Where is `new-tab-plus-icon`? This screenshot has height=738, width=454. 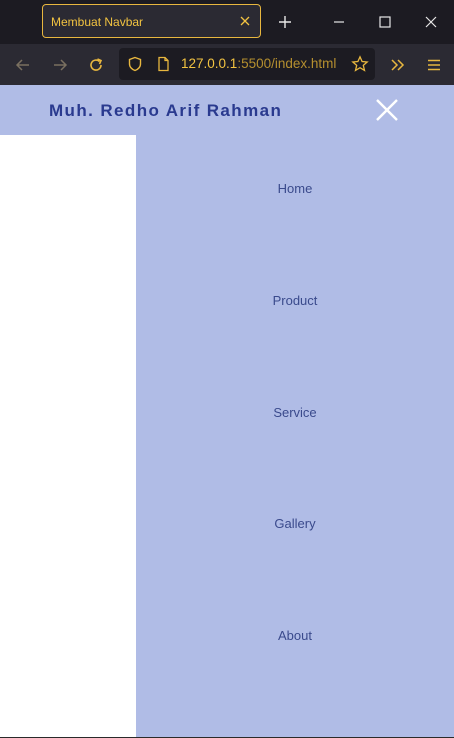
new-tab-plus-icon is located at coordinates (285, 22).